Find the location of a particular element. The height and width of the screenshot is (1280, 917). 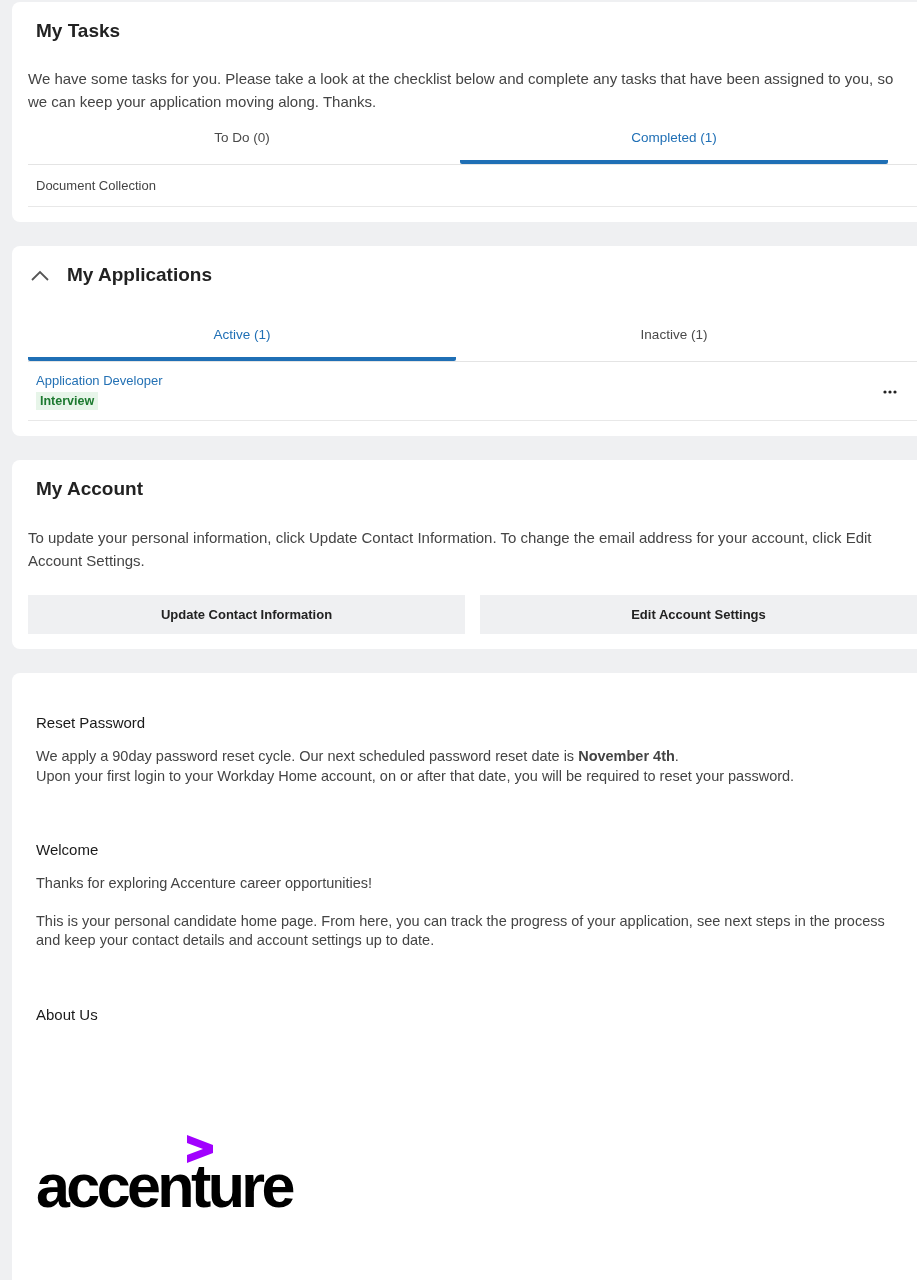

tab: Active (1) is located at coordinates (242, 335).